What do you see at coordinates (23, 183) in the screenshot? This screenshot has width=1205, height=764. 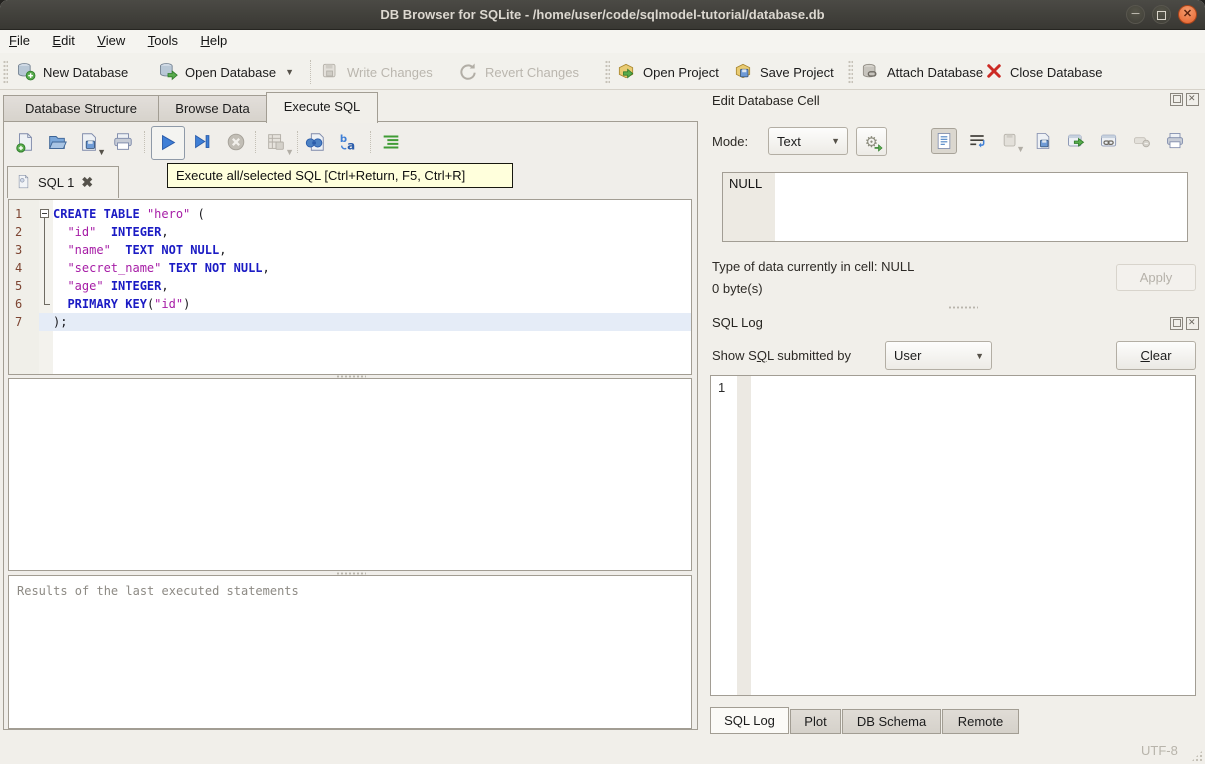 I see `sql-file-icon` at bounding box center [23, 183].